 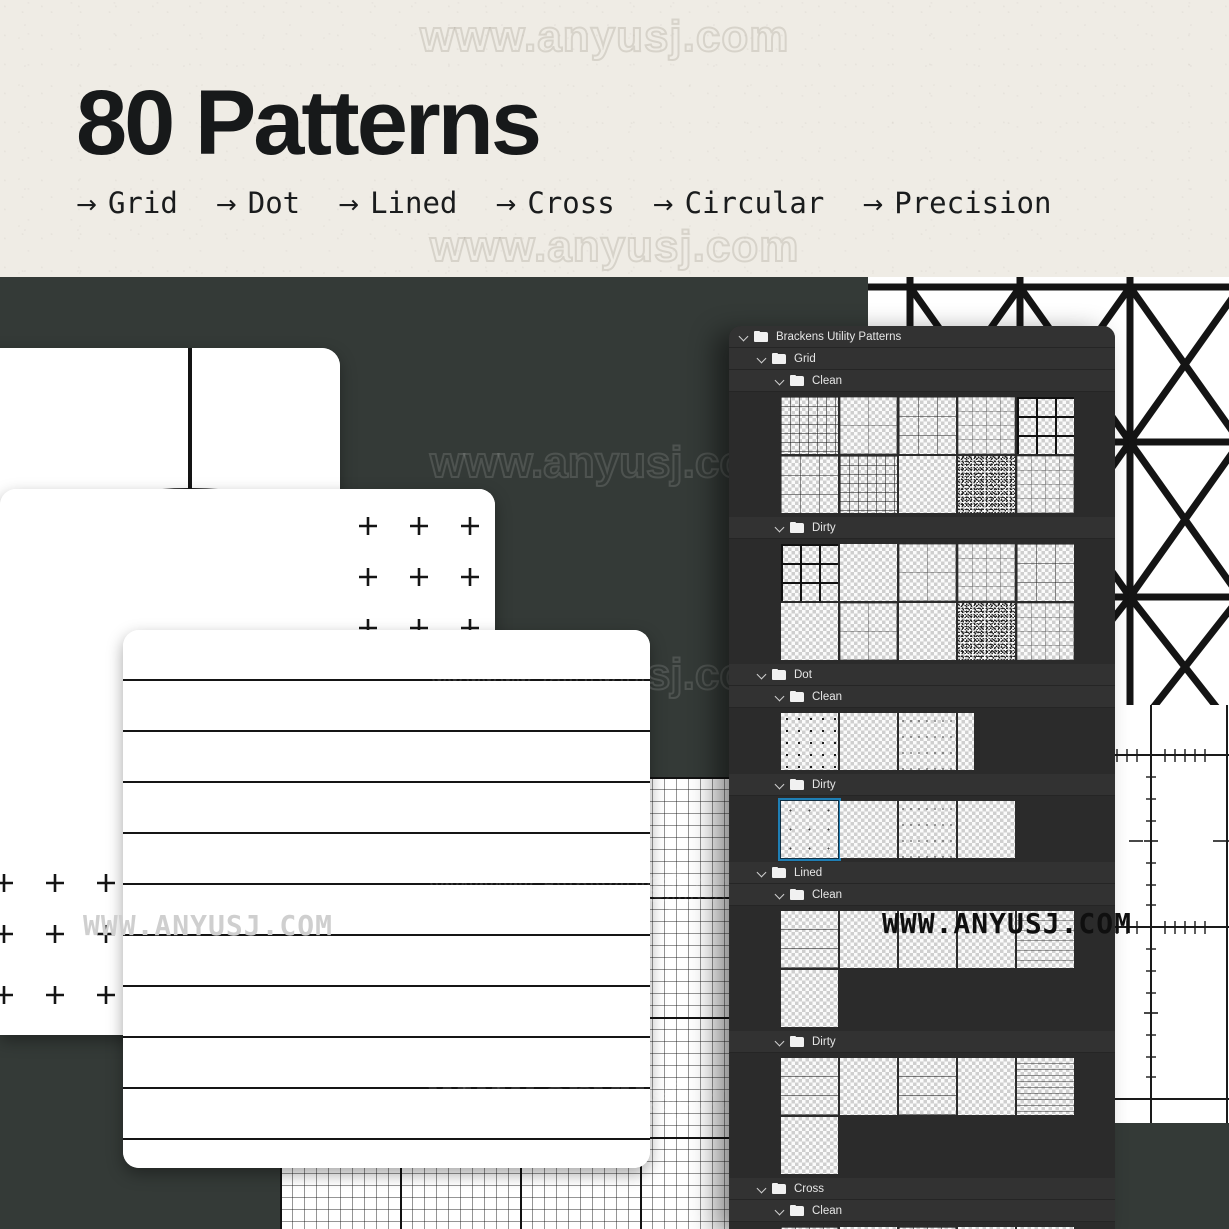 What do you see at coordinates (922, 1211) in the screenshot?
I see `tree-item-subgroup-cross-clean: Clean` at bounding box center [922, 1211].